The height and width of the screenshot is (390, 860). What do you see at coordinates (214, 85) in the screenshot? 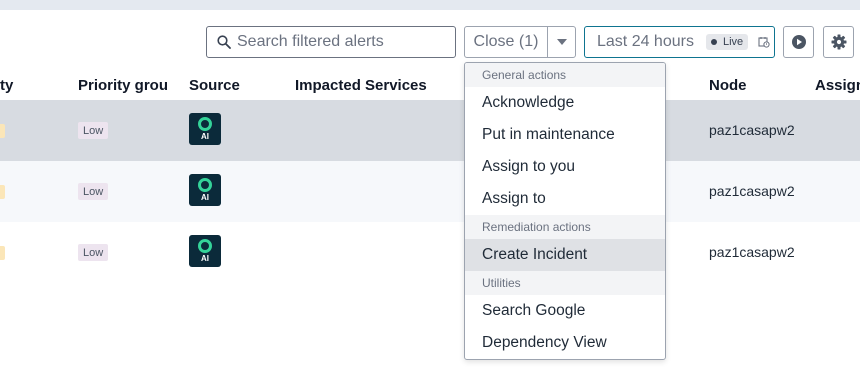
I see `column-header-source: Source` at bounding box center [214, 85].